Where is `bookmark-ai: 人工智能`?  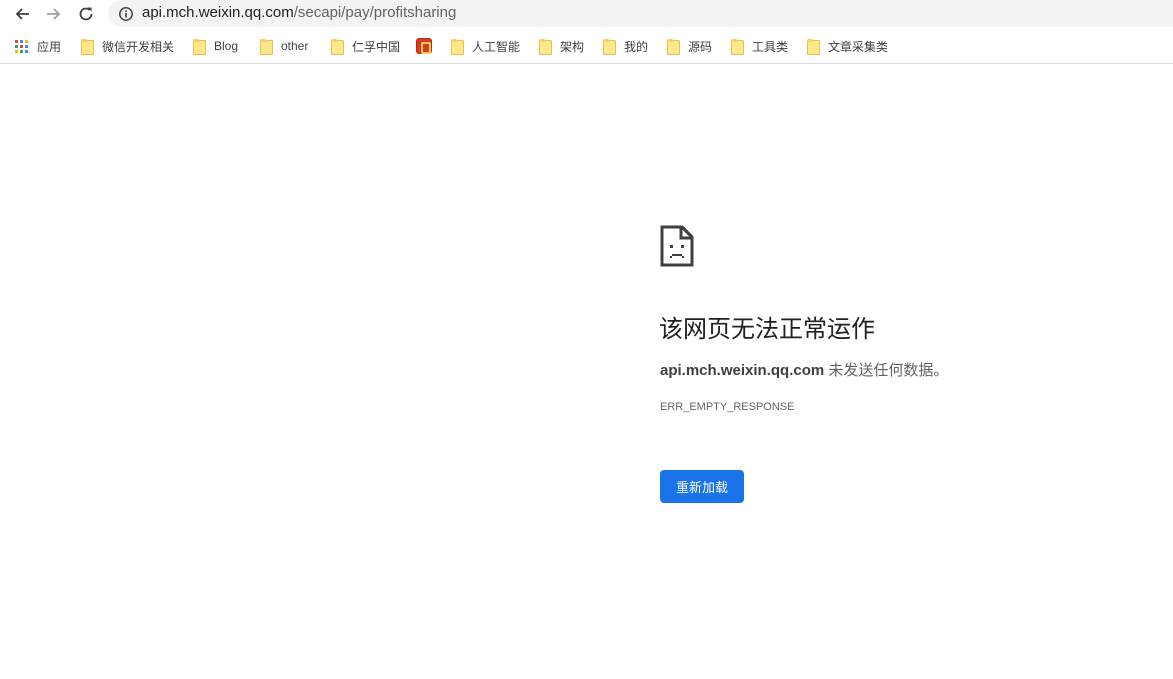 bookmark-ai: 人工智能 is located at coordinates (485, 46).